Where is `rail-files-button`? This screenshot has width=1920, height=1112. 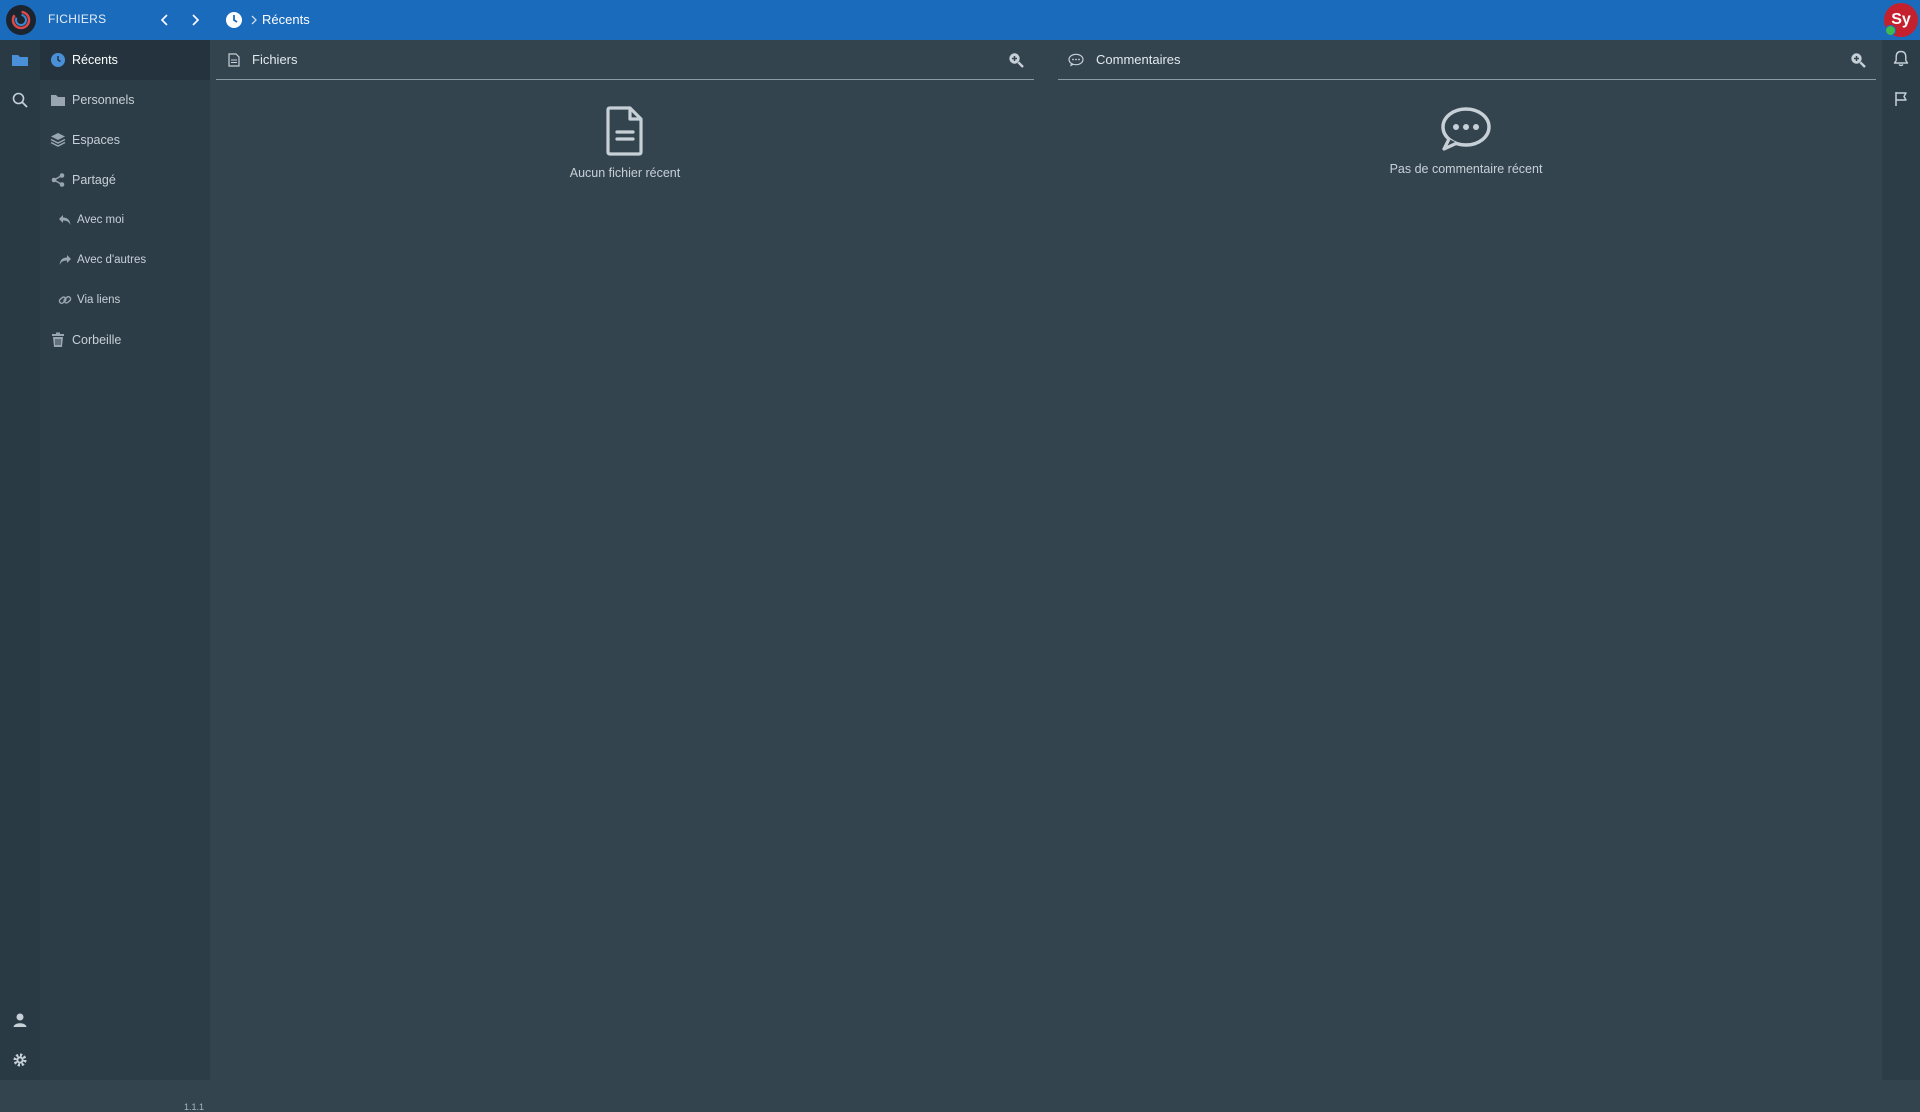 rail-files-button is located at coordinates (20, 60).